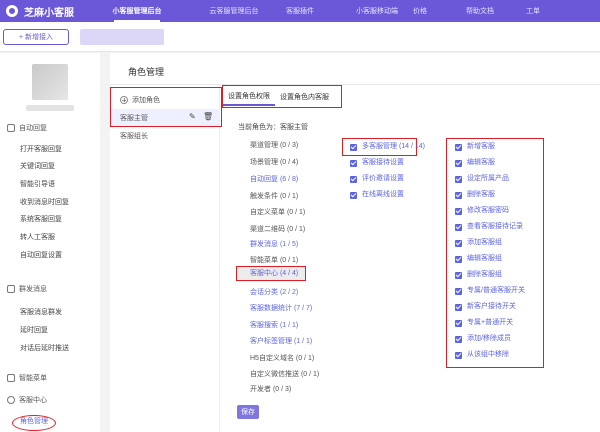  What do you see at coordinates (37, 238) in the screenshot?
I see `sidebar-item: 转人工客服` at bounding box center [37, 238].